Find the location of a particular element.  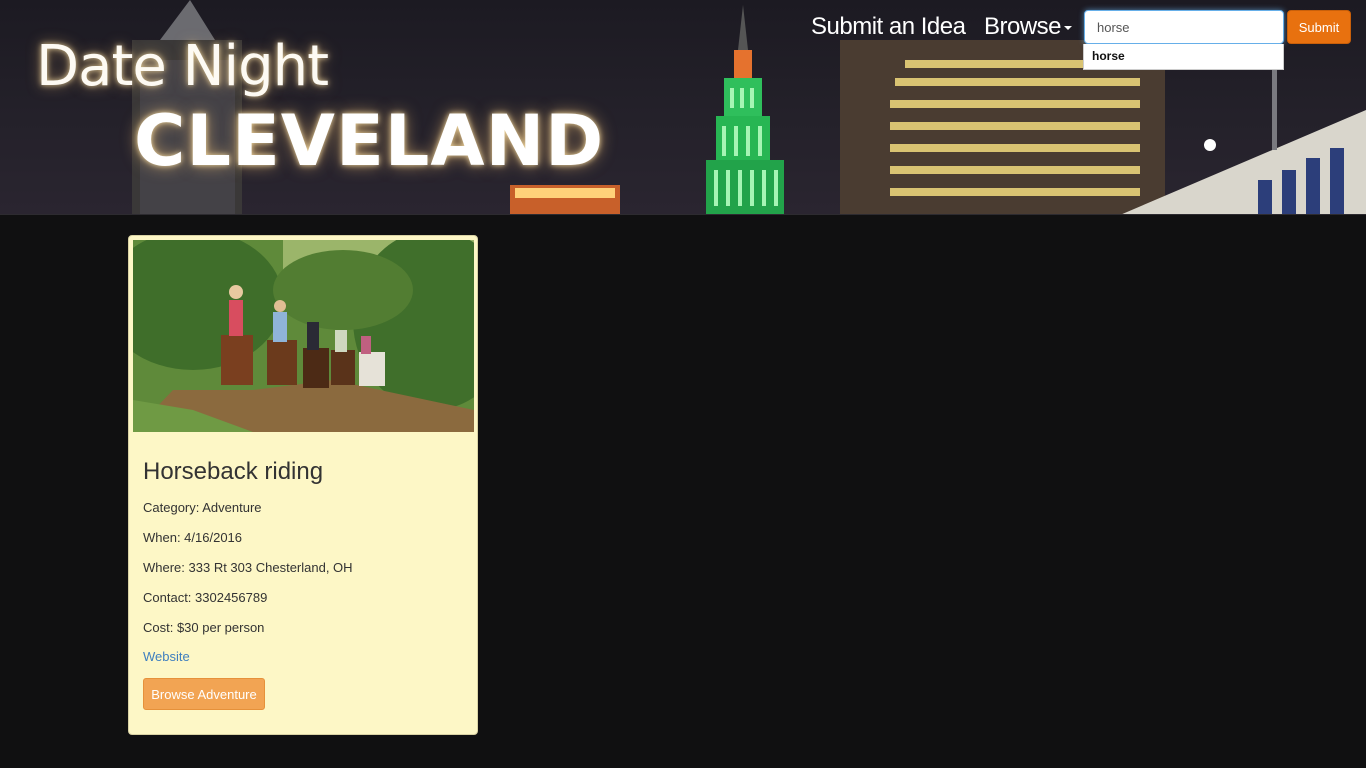

horseback-riding-photo is located at coordinates (303, 336).